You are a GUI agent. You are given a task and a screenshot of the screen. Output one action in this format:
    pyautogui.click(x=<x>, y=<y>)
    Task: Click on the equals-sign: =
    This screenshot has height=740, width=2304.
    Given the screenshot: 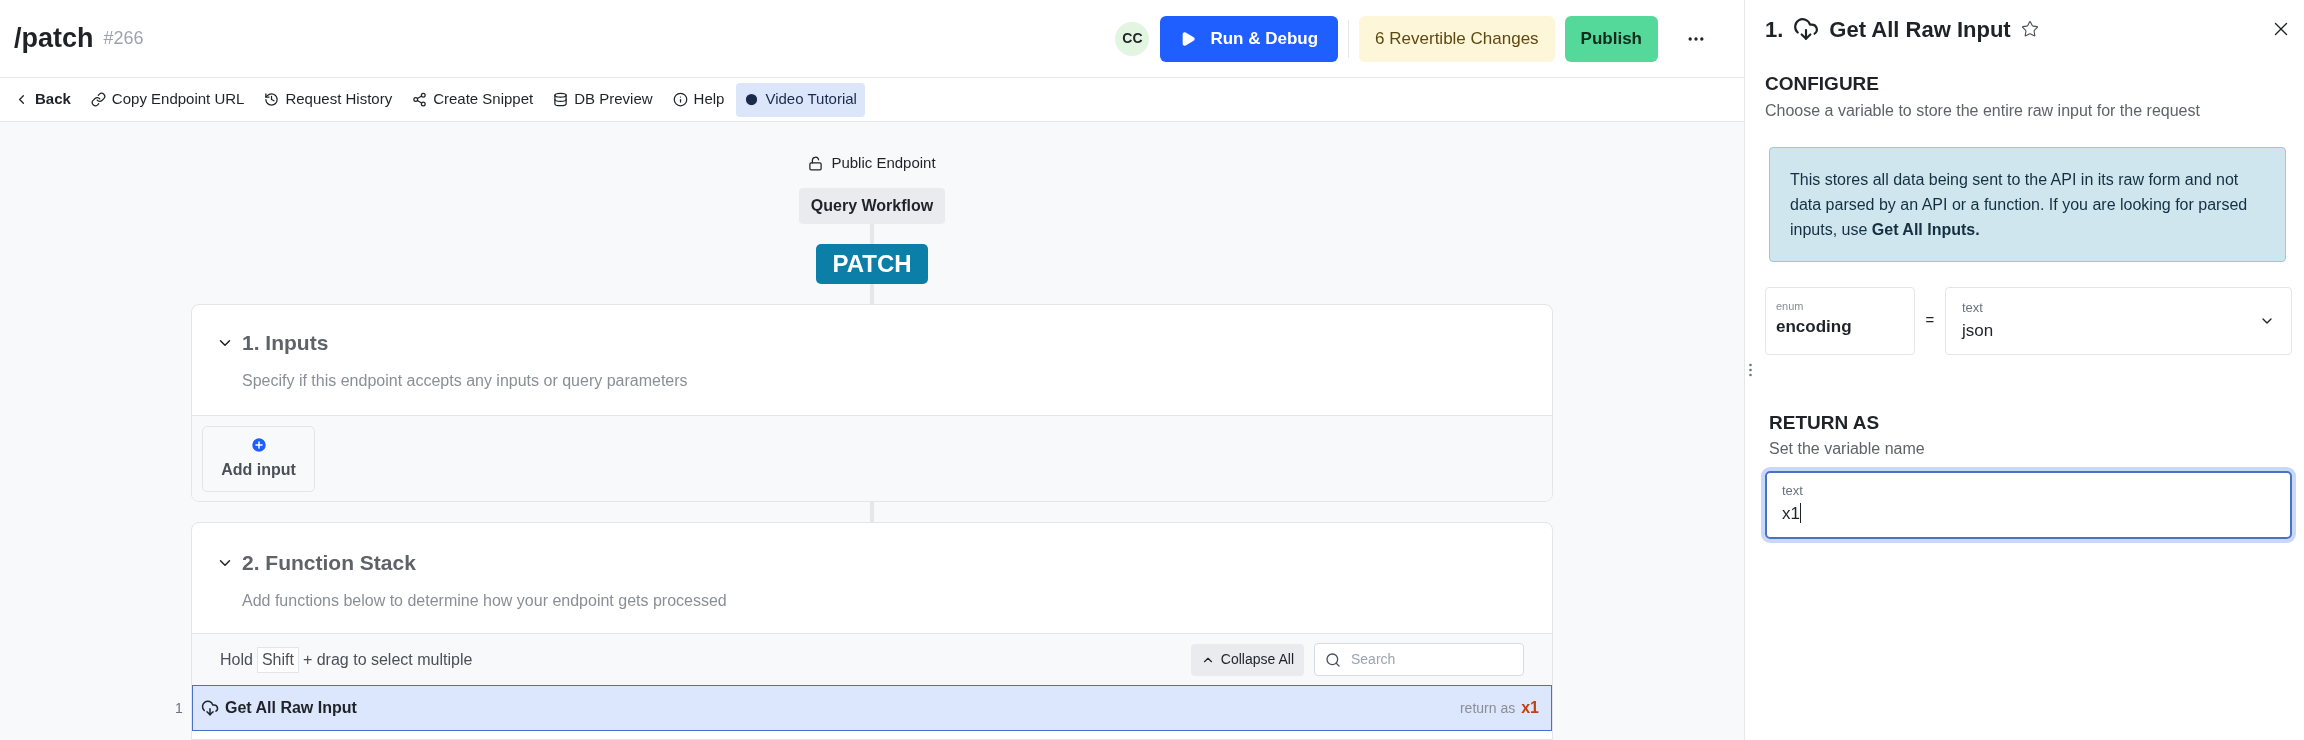 What is the action you would take?
    pyautogui.click(x=1930, y=320)
    